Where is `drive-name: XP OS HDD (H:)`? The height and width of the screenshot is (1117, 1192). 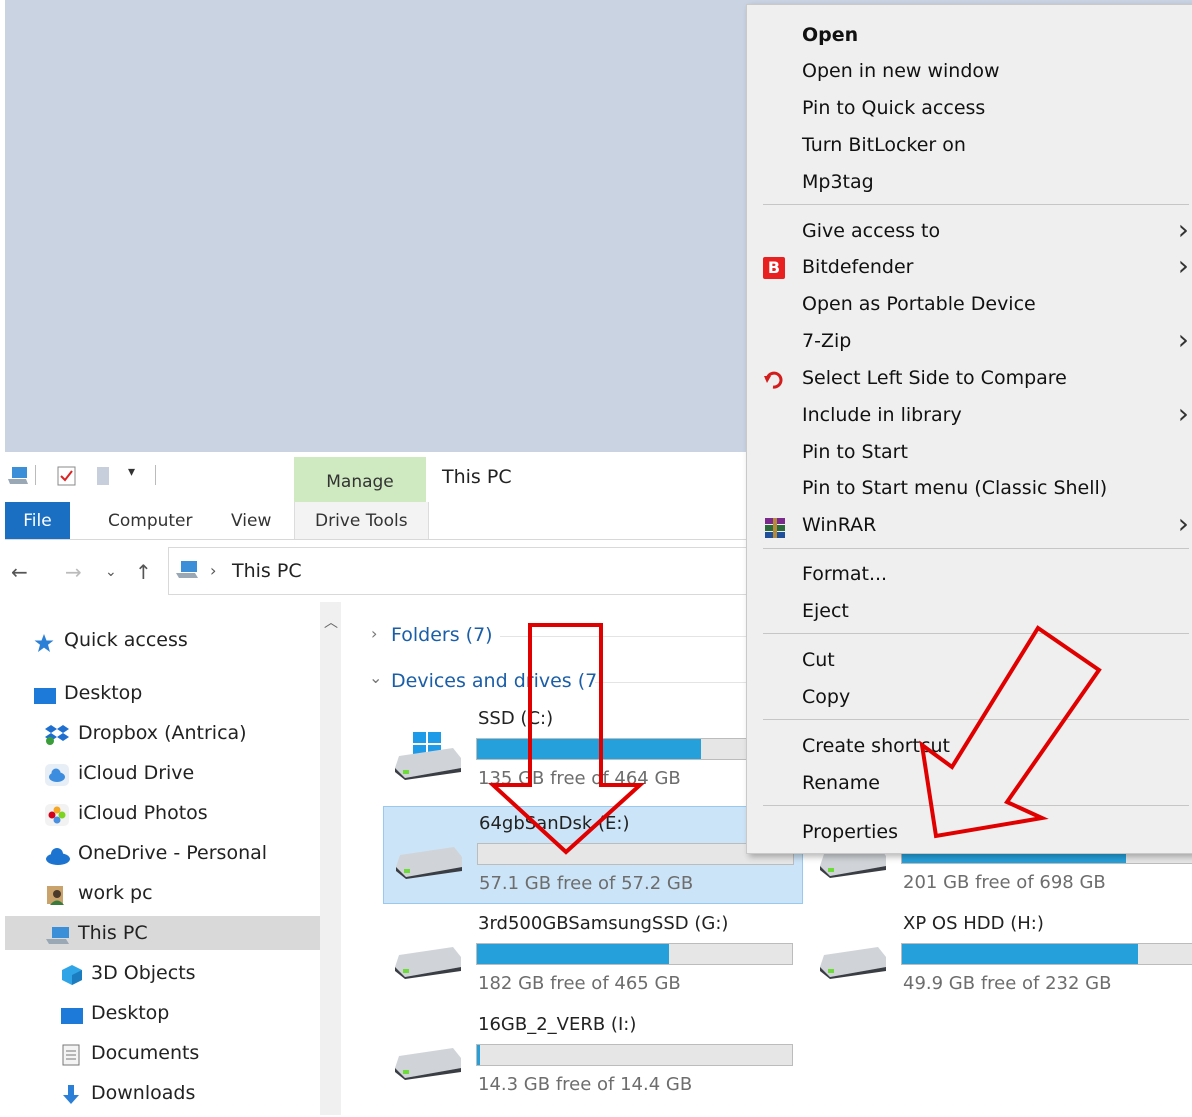
drive-name: XP OS HDD (H:) is located at coordinates (973, 923).